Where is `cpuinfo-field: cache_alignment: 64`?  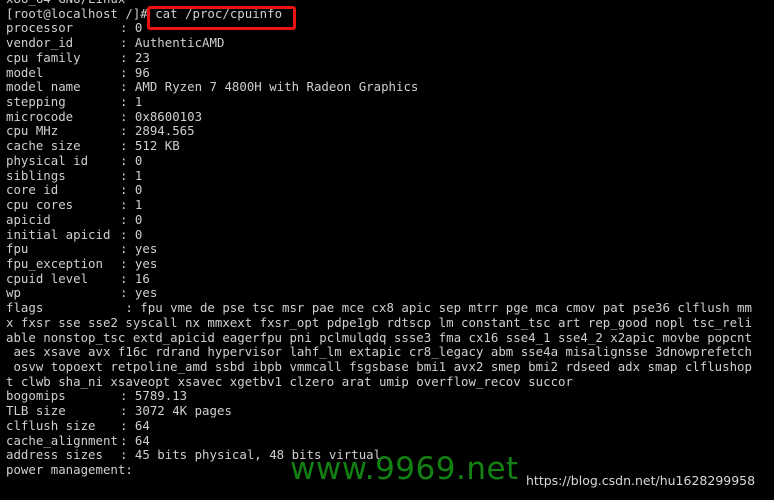 cpuinfo-field: cache_alignment: 64 is located at coordinates (390, 440).